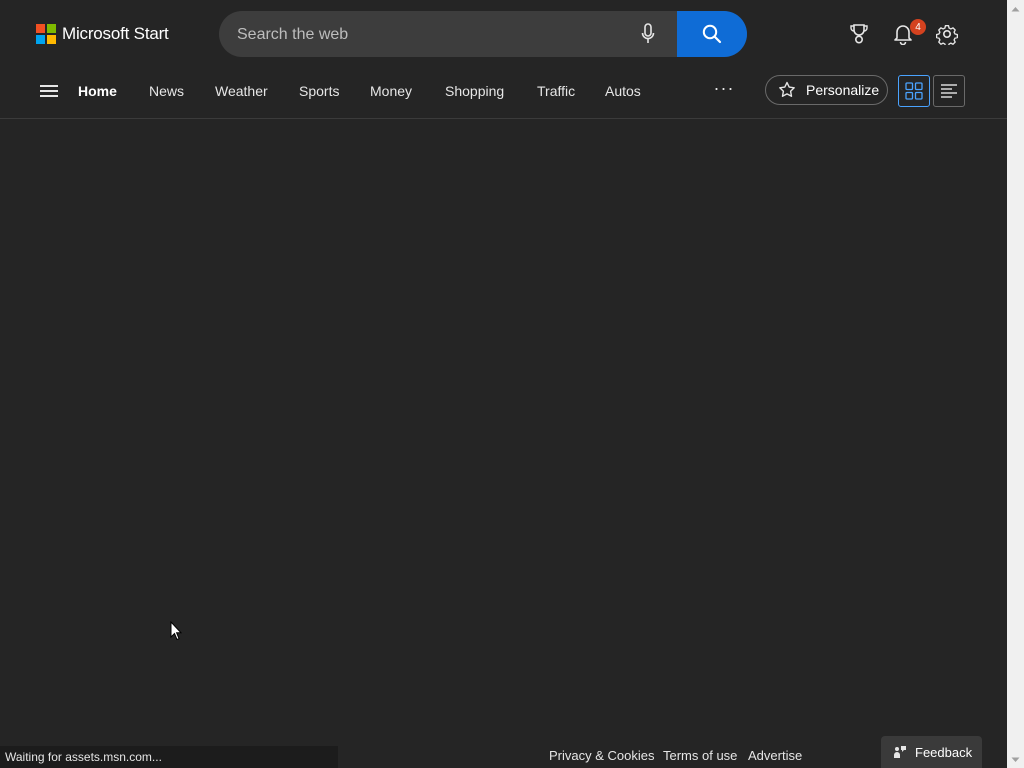 The image size is (1024, 768). What do you see at coordinates (648, 34) in the screenshot?
I see `microphone-icon` at bounding box center [648, 34].